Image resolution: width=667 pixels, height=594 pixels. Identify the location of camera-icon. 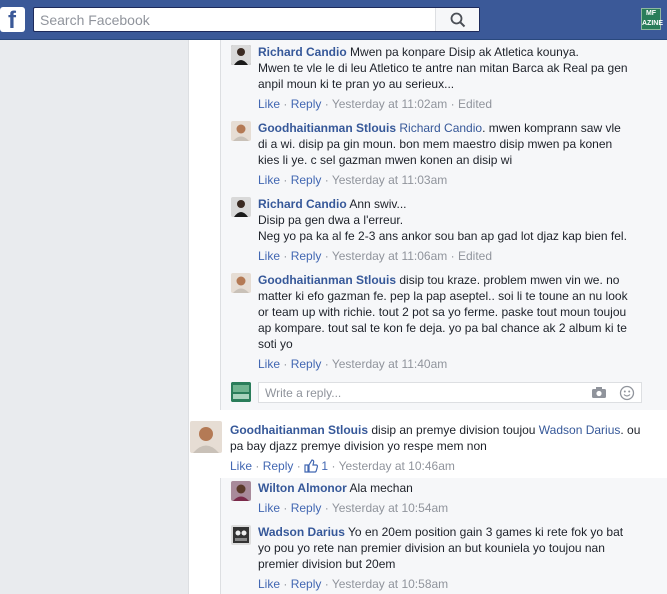
(599, 394).